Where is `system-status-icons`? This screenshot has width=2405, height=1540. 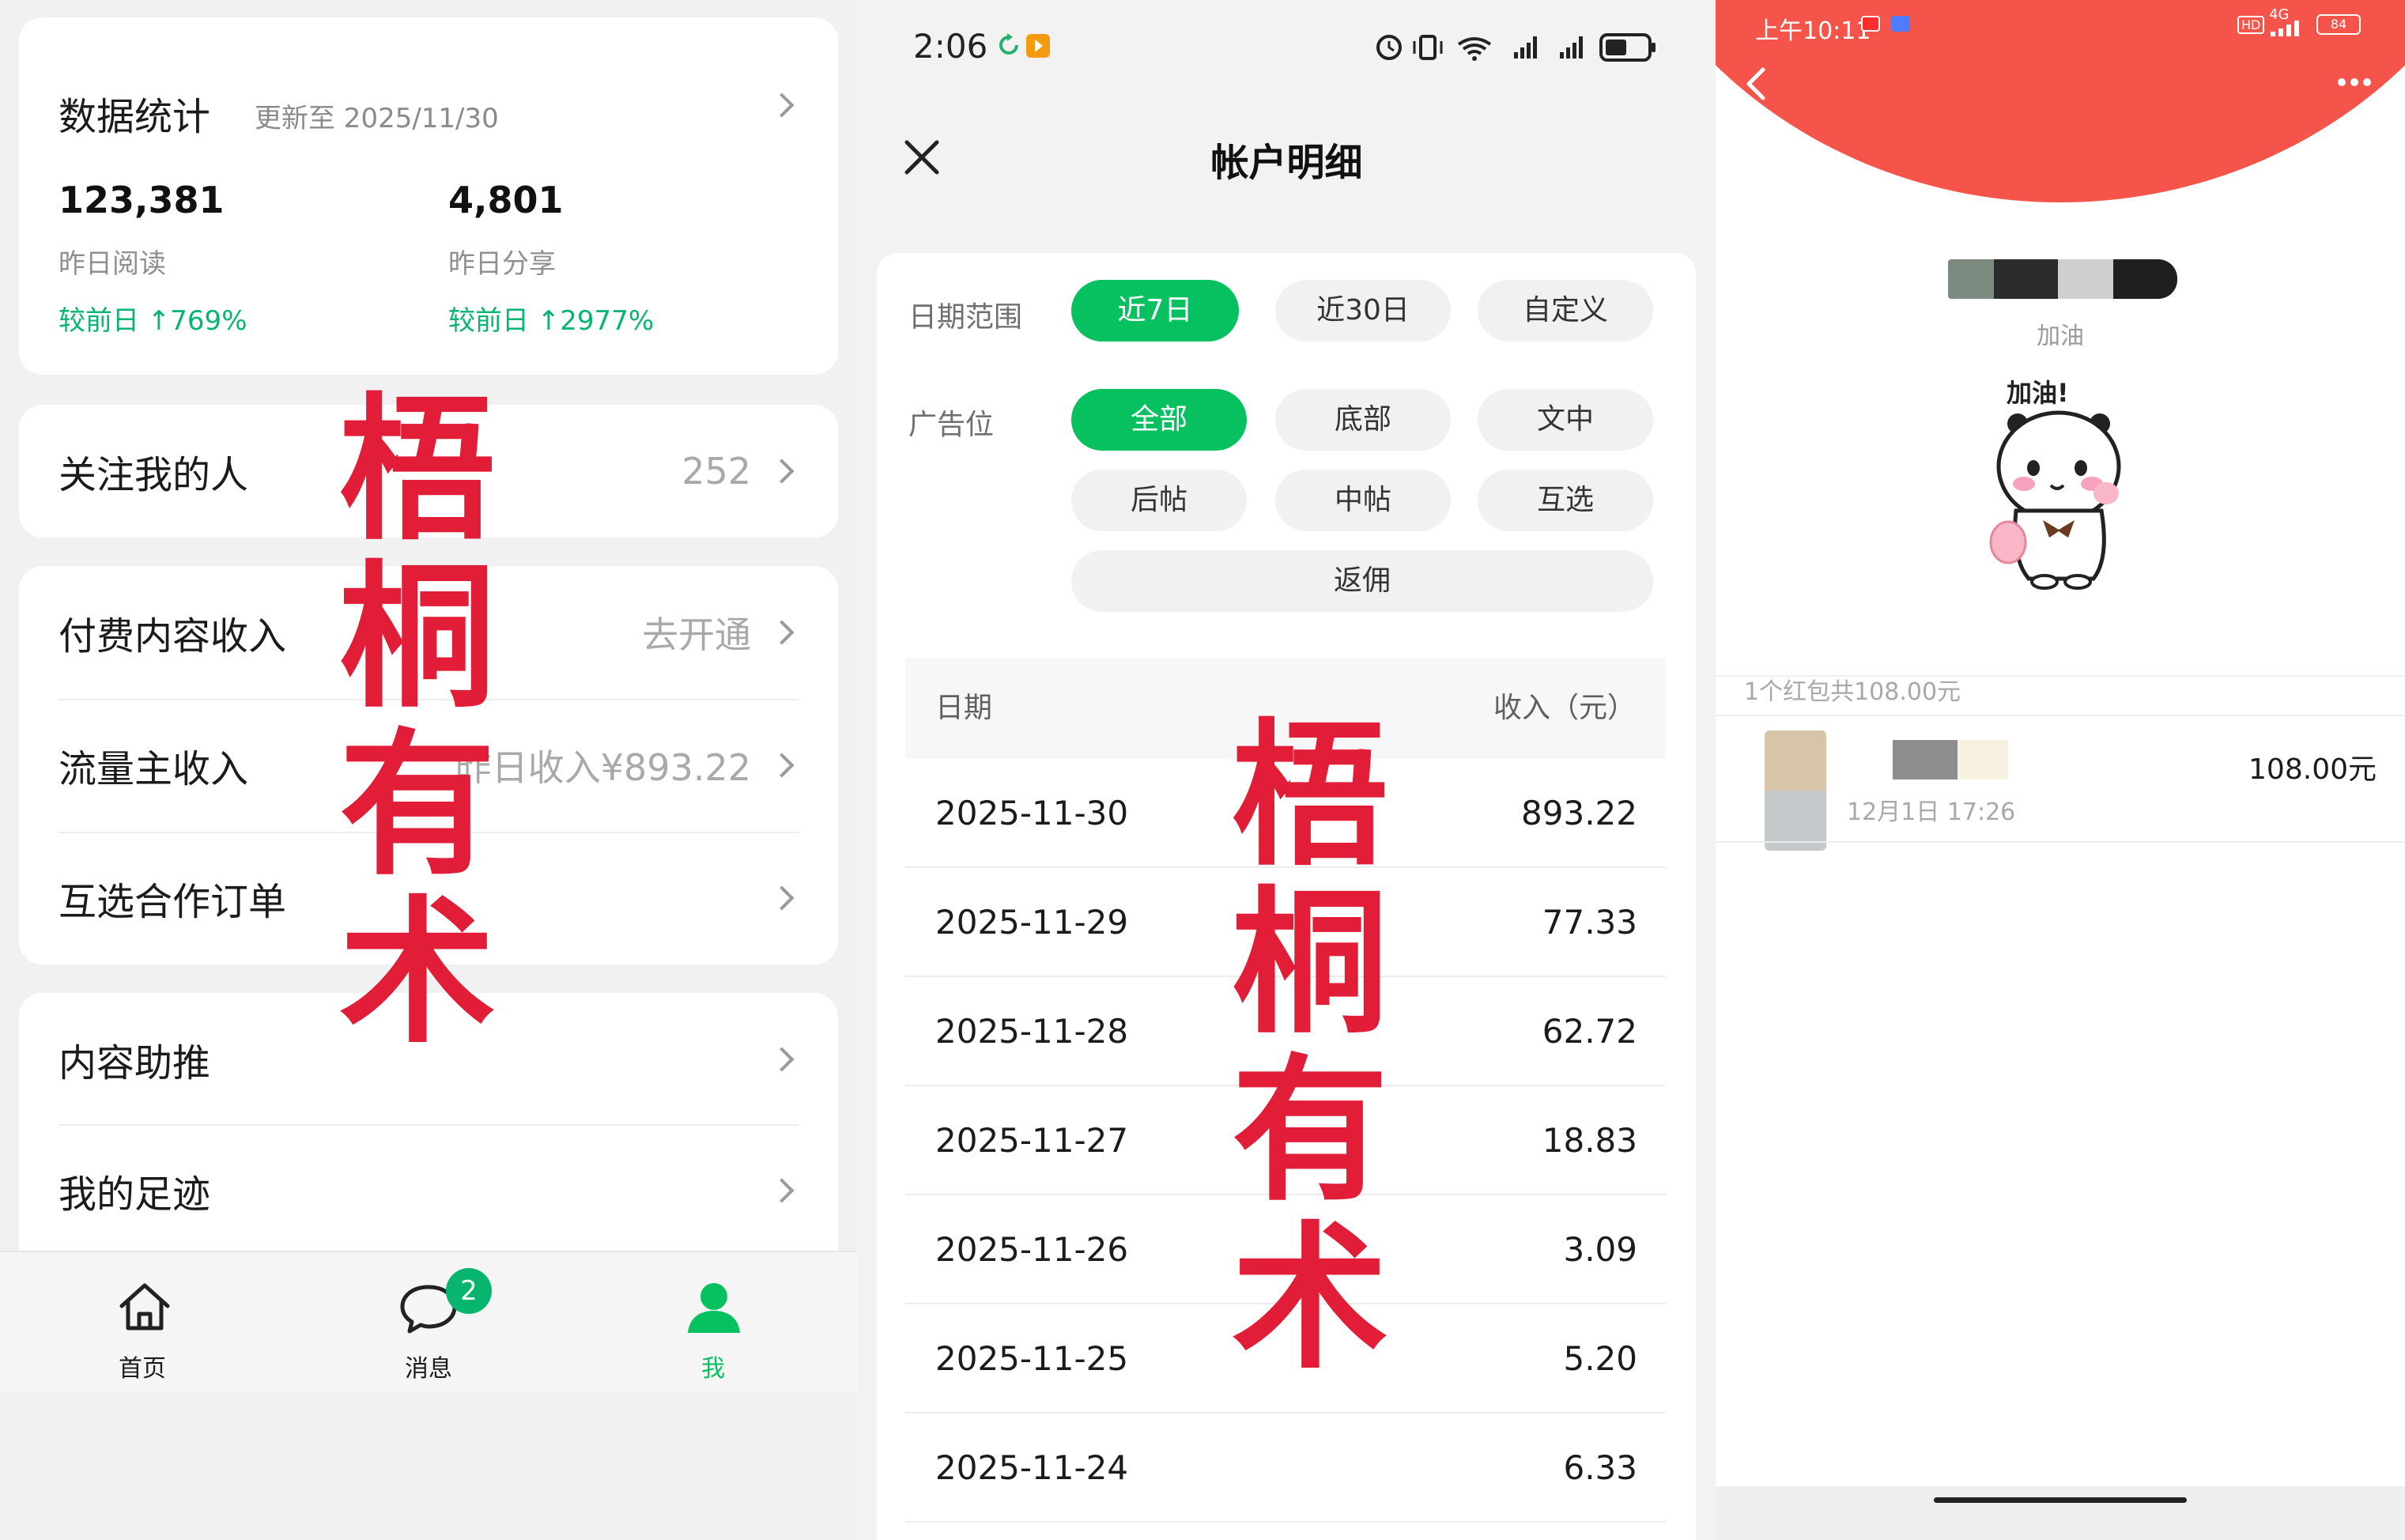
system-status-icons is located at coordinates (1516, 47).